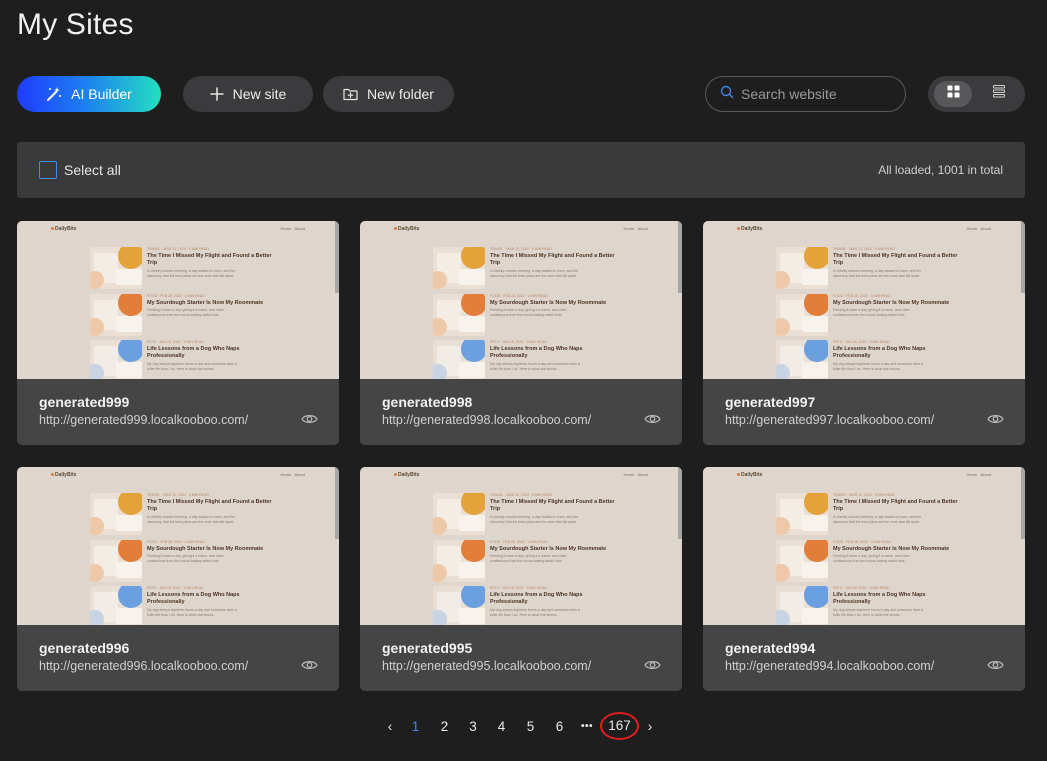 The image size is (1047, 761). Describe the element at coordinates (829, 666) in the screenshot. I see `site-url: http://generated994.localkooboo.com/` at that location.